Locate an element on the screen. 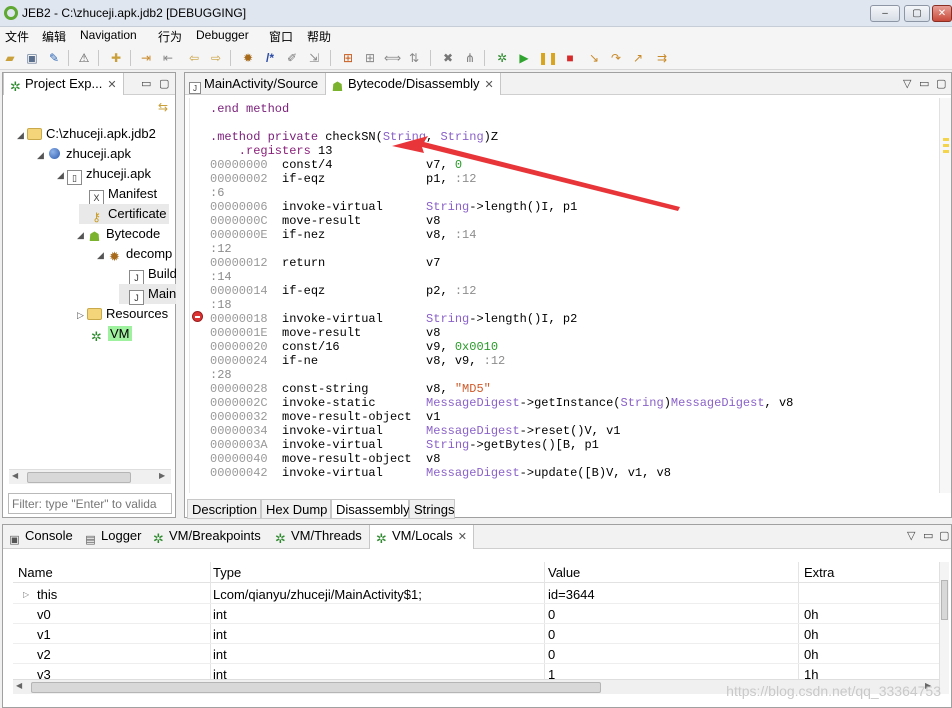 This screenshot has height=708, width=952. breakpoint-icon is located at coordinates (197, 316).